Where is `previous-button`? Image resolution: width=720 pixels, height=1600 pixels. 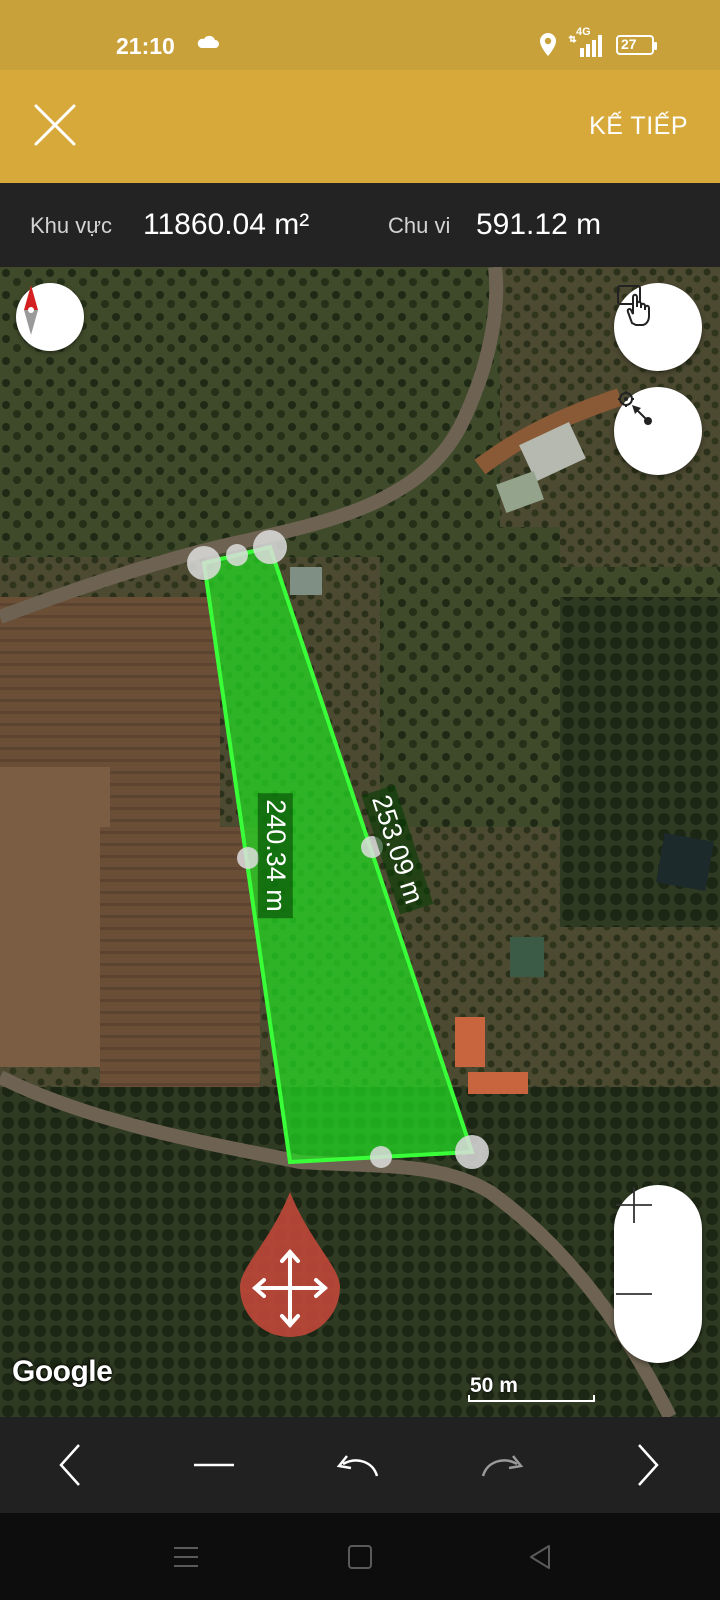 previous-button is located at coordinates (70, 1465).